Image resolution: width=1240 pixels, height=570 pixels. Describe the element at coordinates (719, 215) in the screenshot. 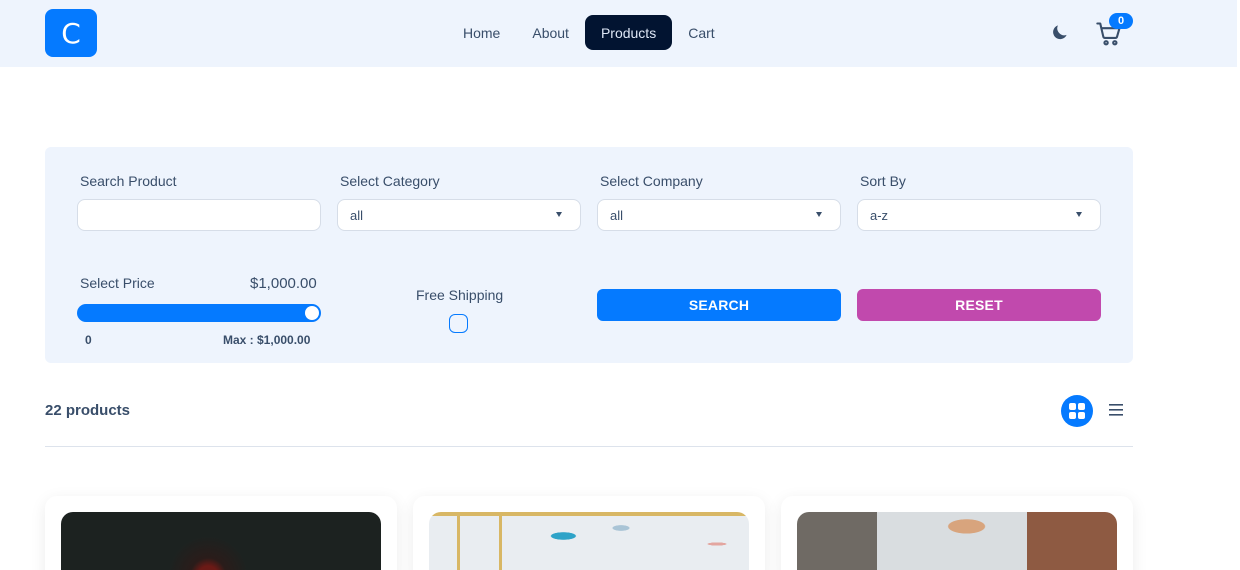

I see `company-select: all` at that location.